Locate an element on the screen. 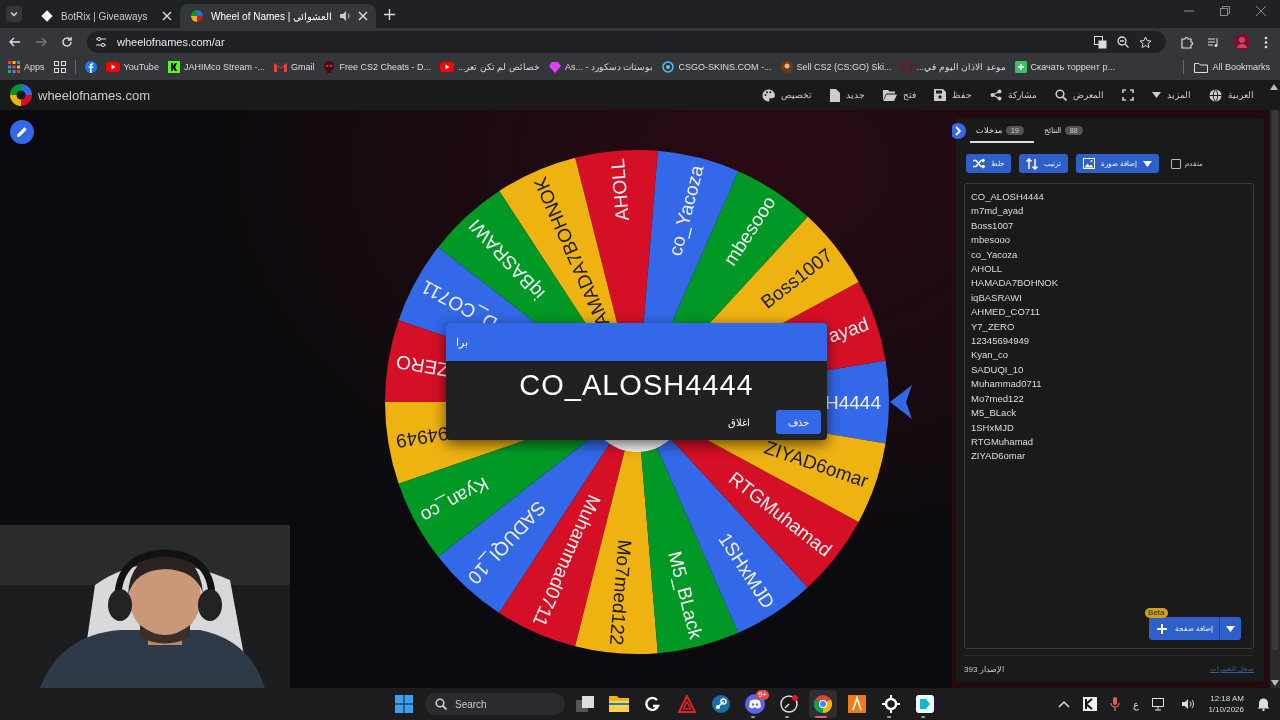 The image size is (1280, 720). back-icon is located at coordinates (15, 42).